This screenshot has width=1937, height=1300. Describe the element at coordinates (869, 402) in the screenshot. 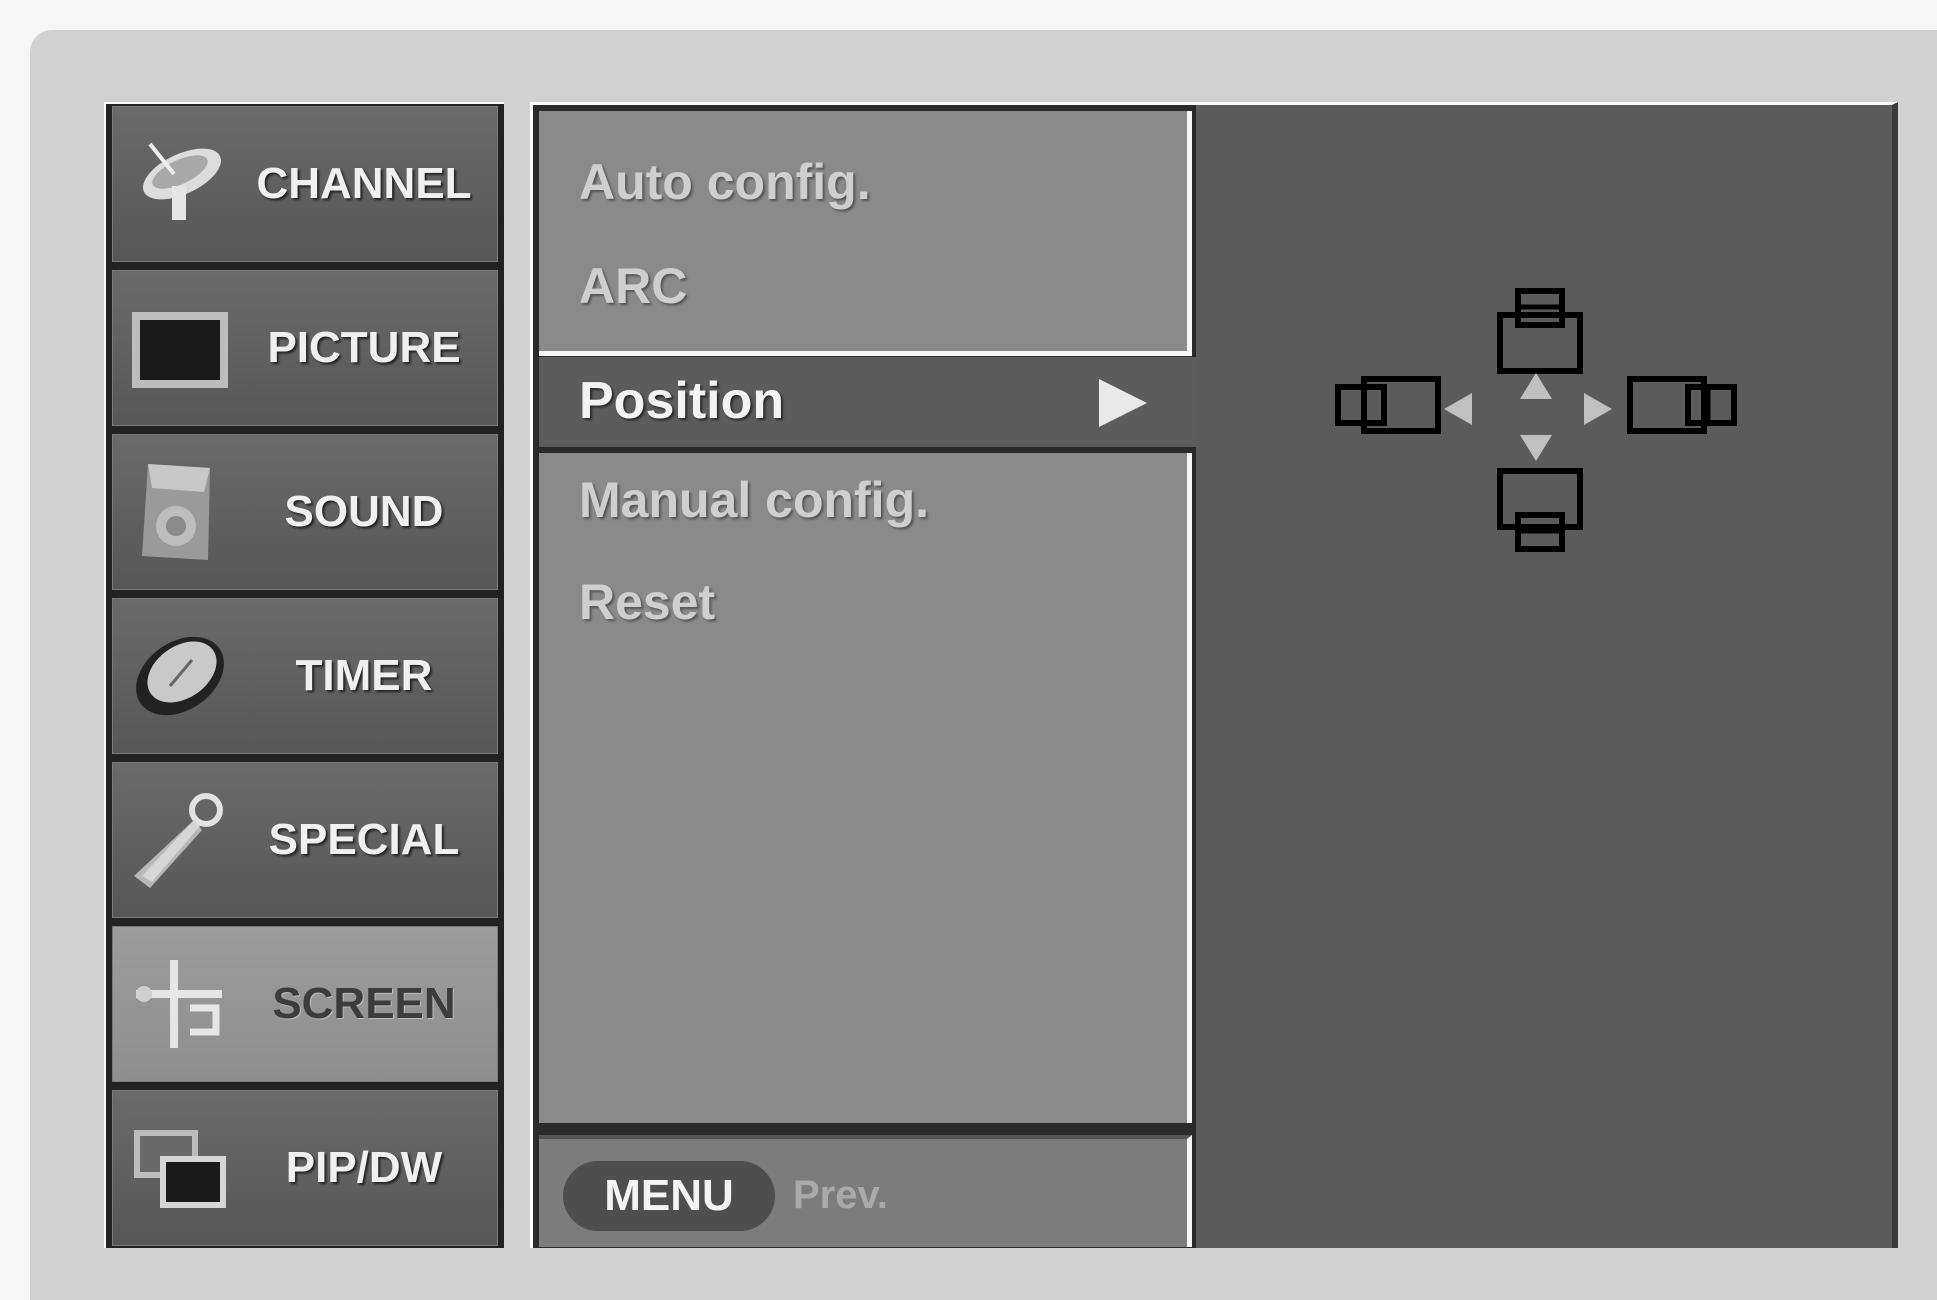

I see `menu-item-position: Position` at that location.